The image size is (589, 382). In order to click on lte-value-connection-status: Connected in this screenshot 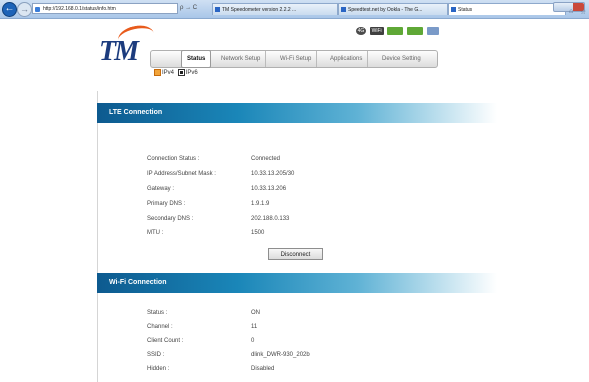, I will do `click(266, 159)`.